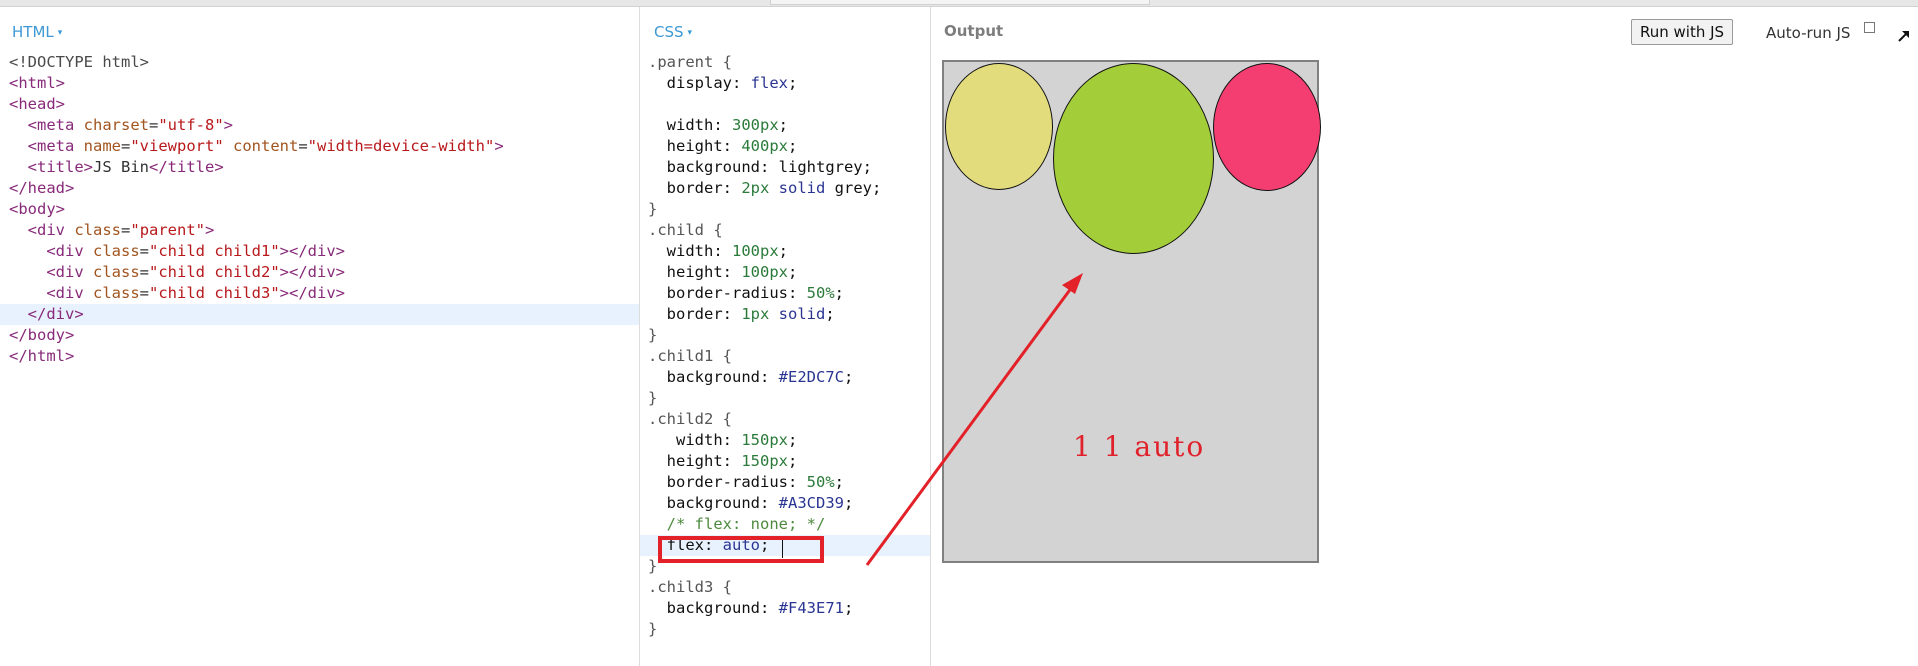 Image resolution: width=1918 pixels, height=666 pixels. I want to click on html-code-line: <meta charset="utf-8">, so click(256, 125).